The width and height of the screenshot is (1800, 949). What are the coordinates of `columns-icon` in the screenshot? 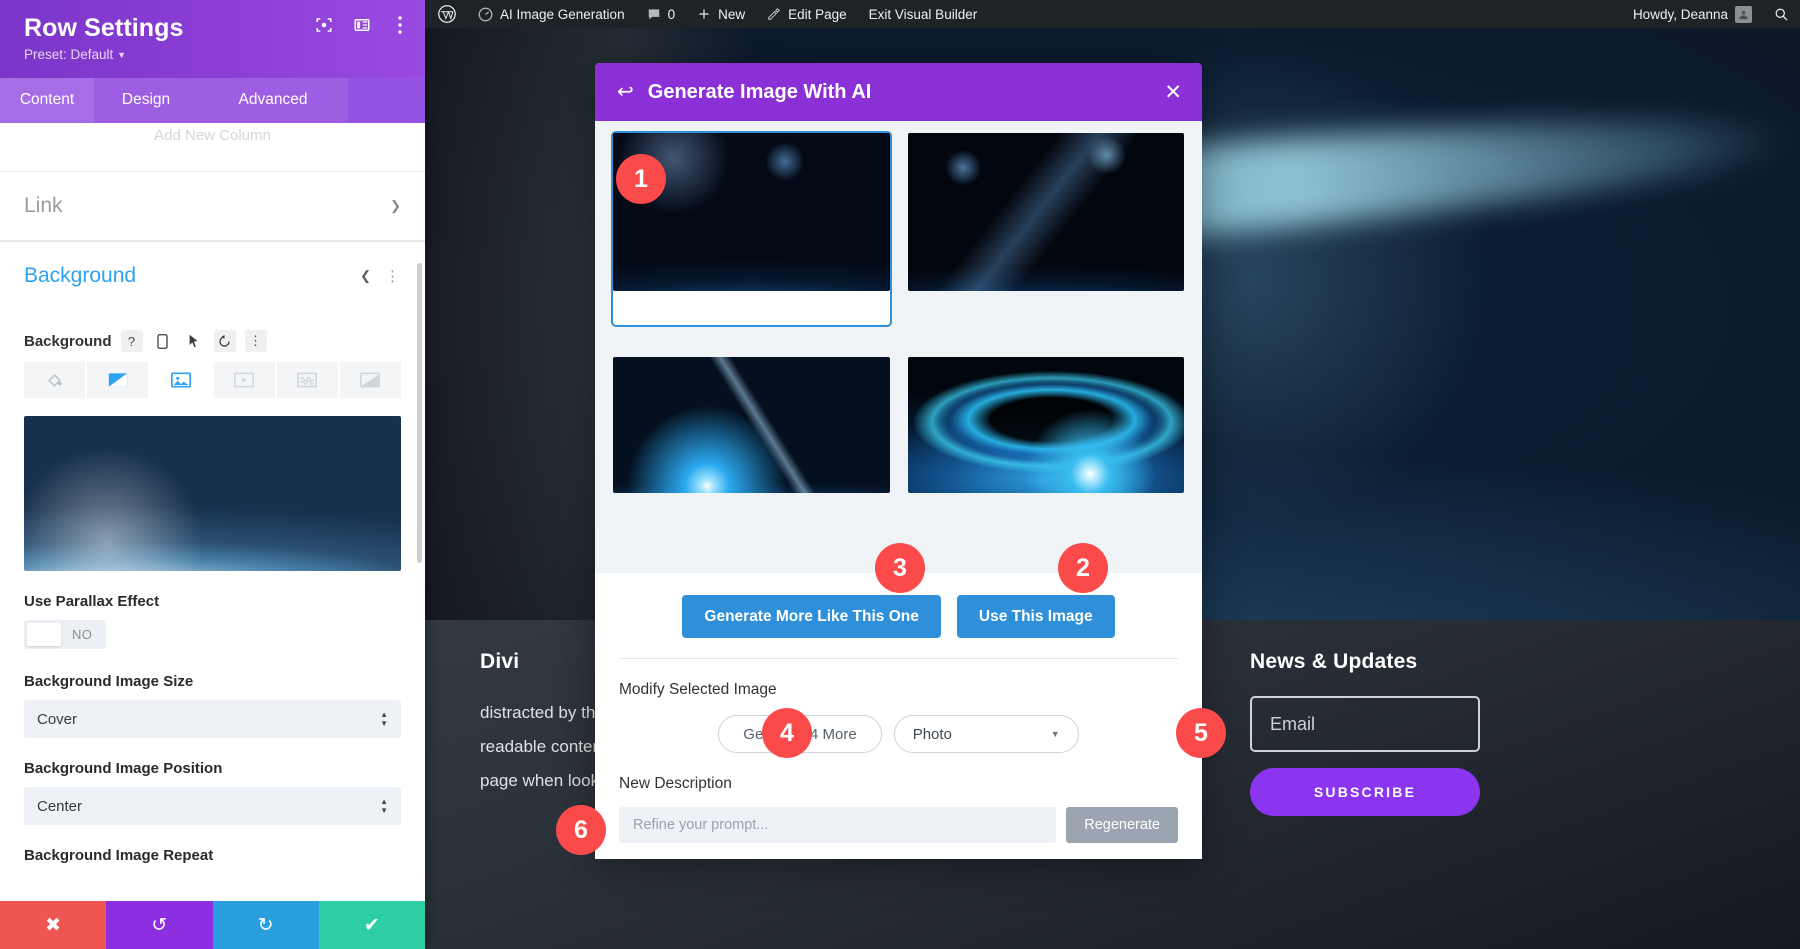 It's located at (362, 25).